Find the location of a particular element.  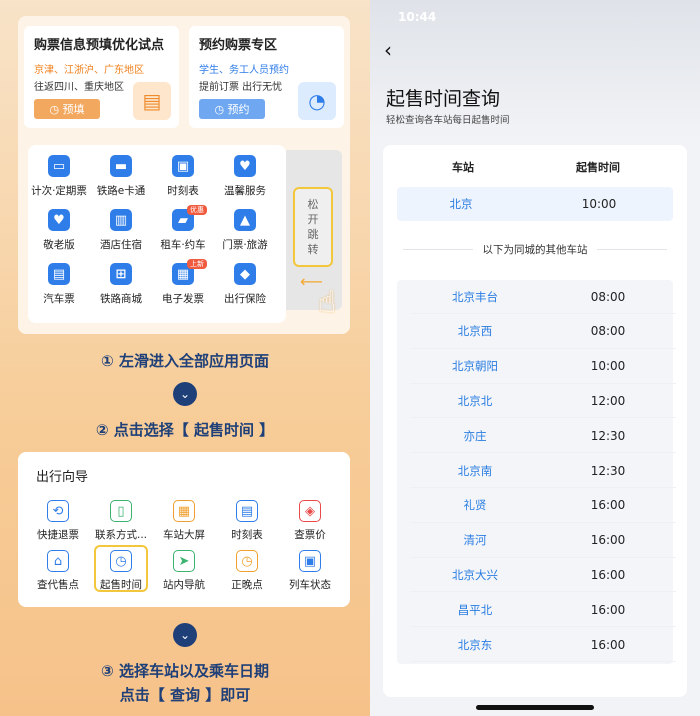

guide-house: ⌂ 查代售点 is located at coordinates (58, 571).